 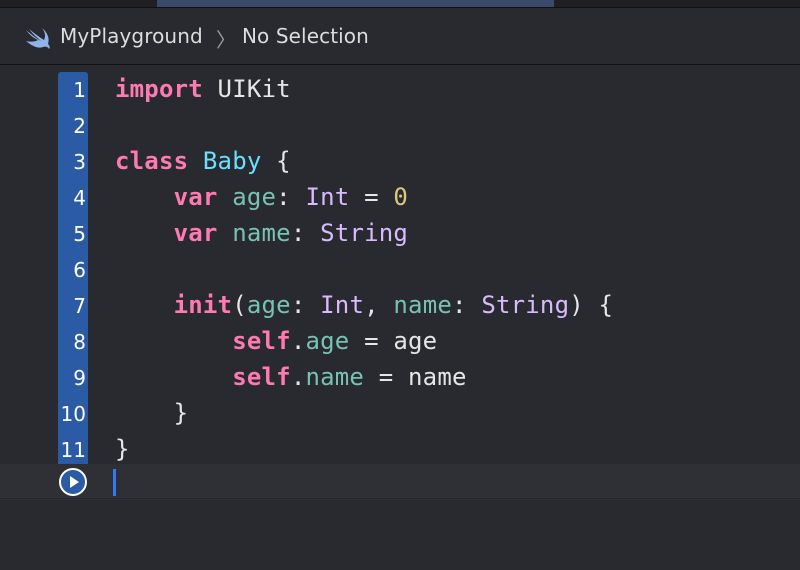 What do you see at coordinates (72, 450) in the screenshot?
I see `line-number: 11` at bounding box center [72, 450].